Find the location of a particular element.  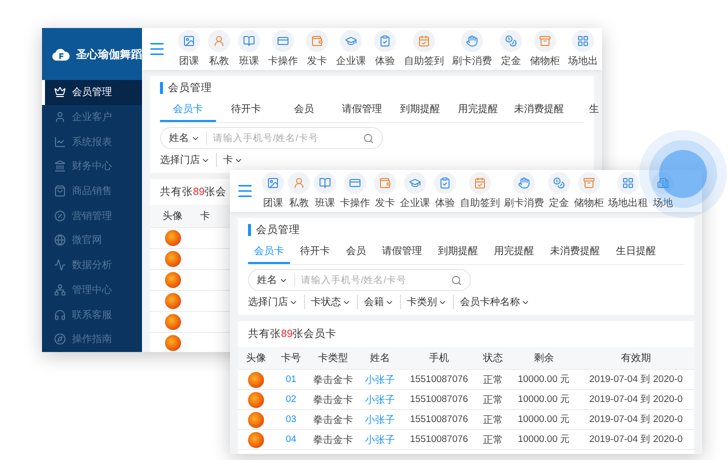

cloud-logo-icon is located at coordinates (61, 54).